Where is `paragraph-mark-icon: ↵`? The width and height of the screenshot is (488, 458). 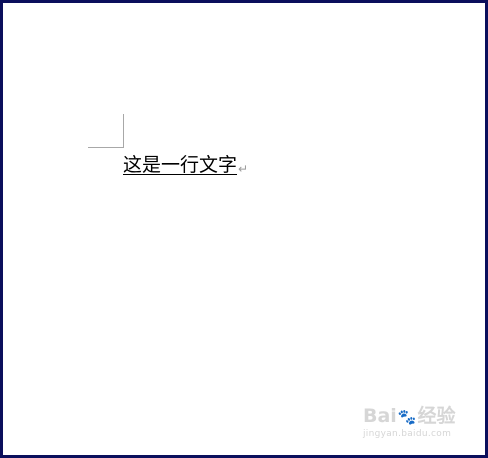
paragraph-mark-icon: ↵ is located at coordinates (243, 169).